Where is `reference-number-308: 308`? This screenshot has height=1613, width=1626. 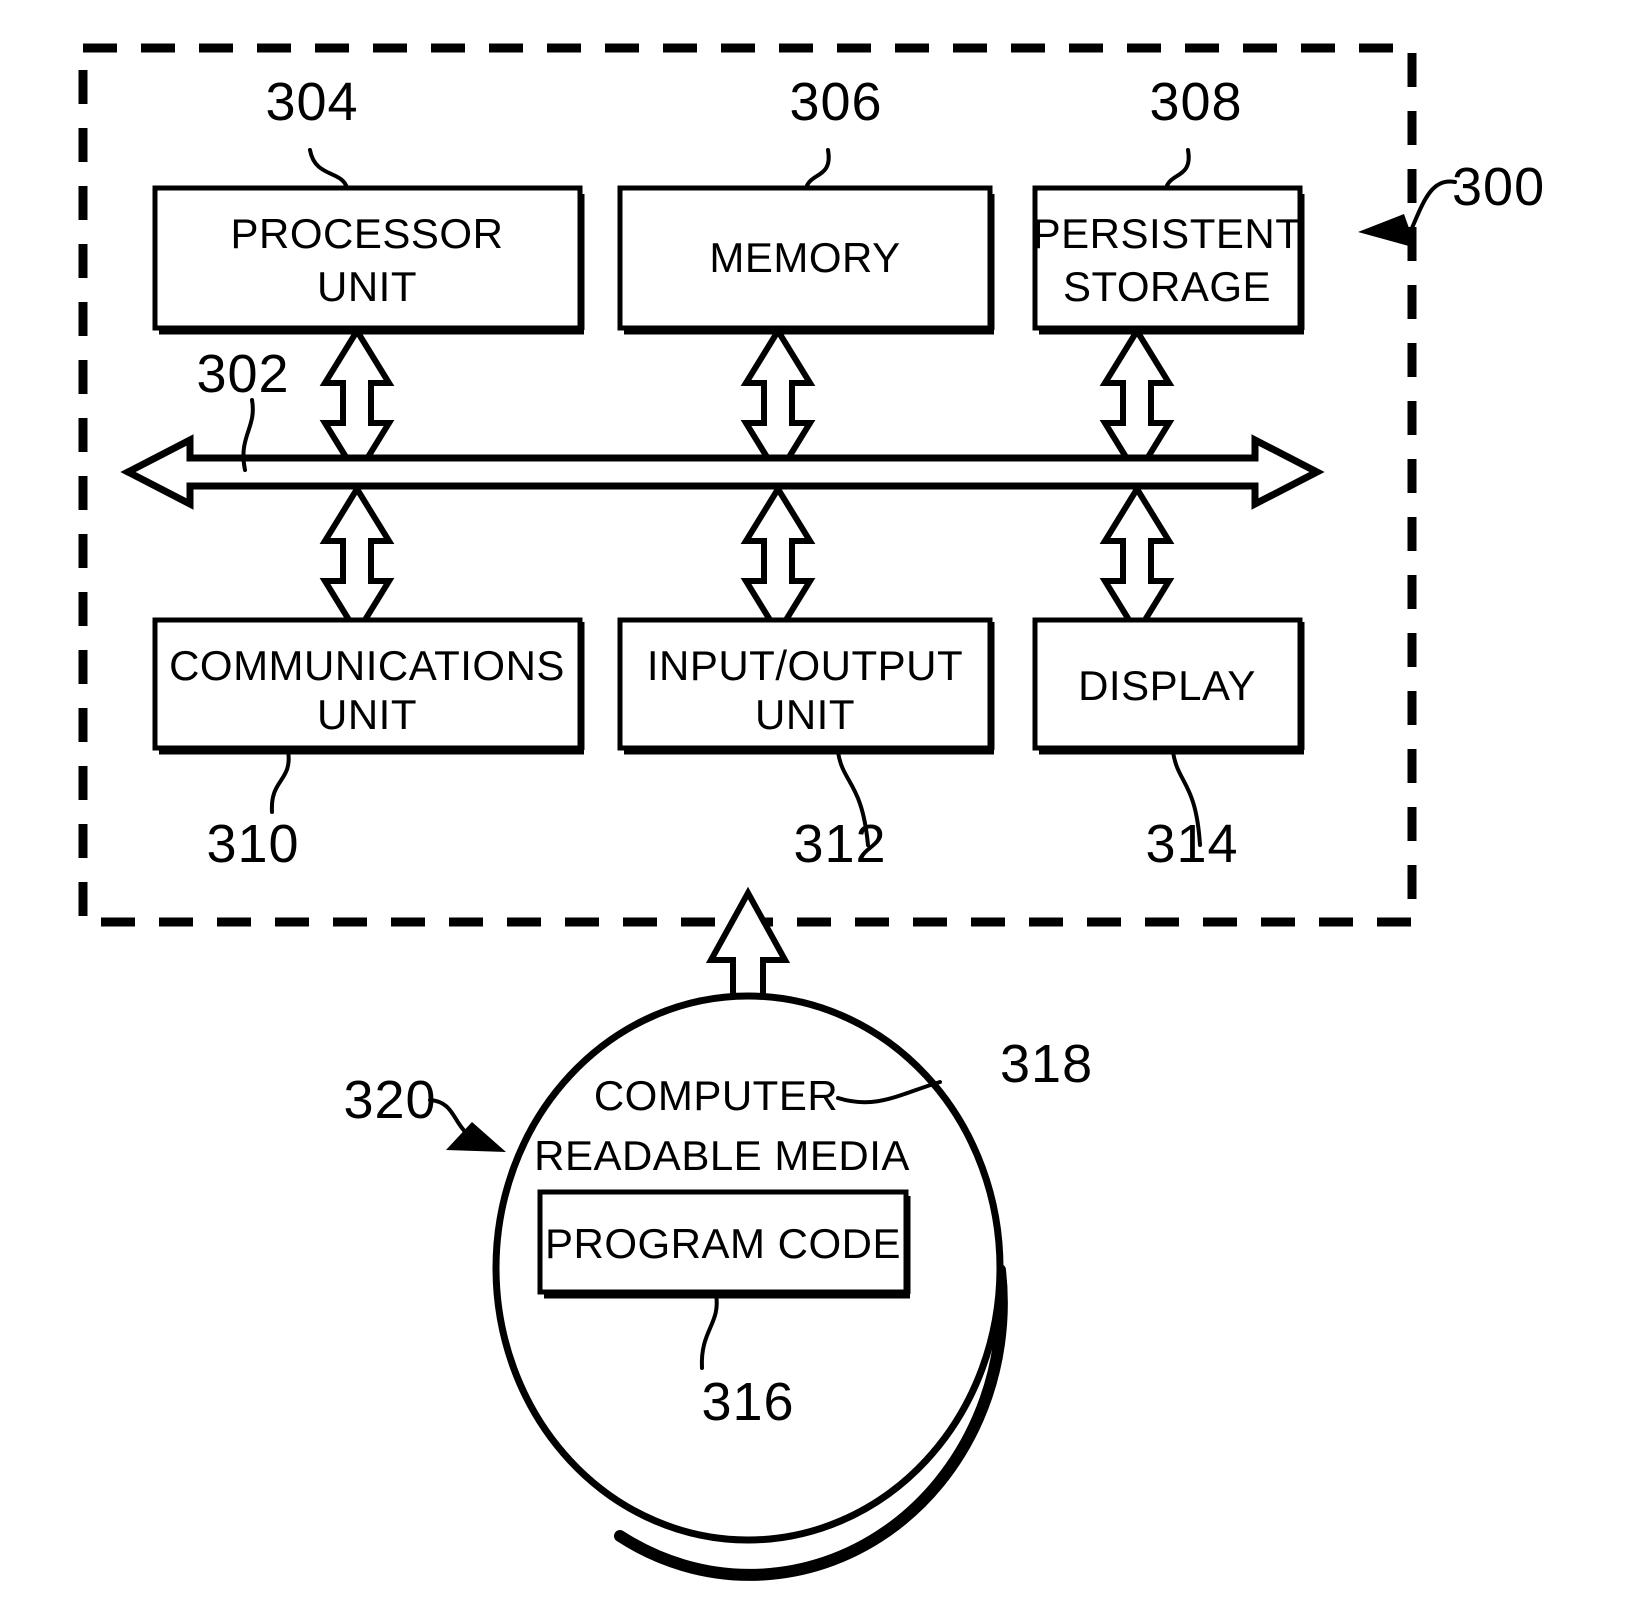 reference-number-308: 308 is located at coordinates (1195, 102).